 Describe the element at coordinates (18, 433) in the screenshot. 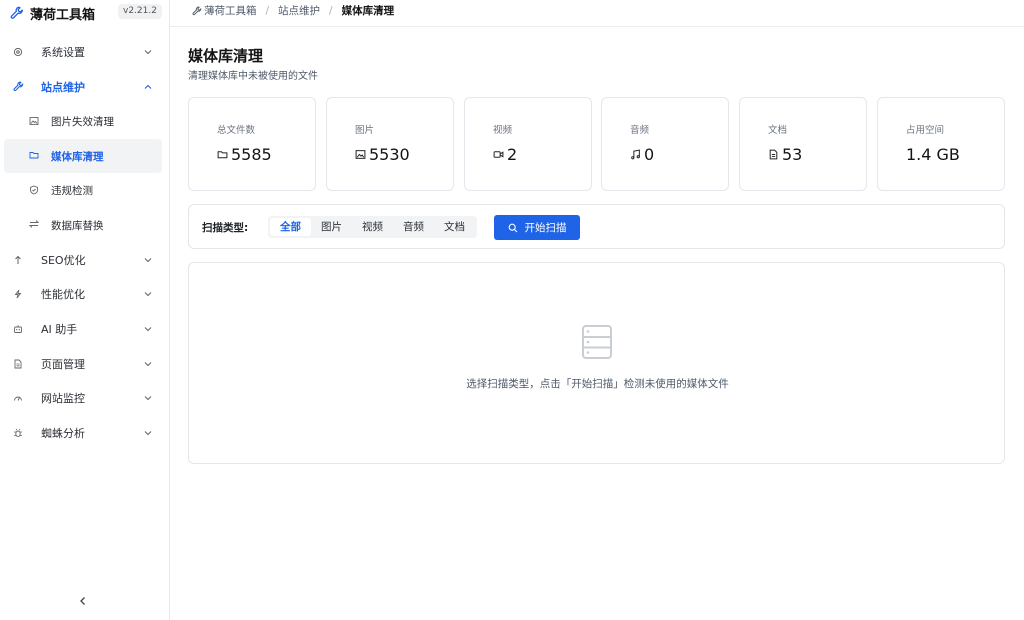

I see `bug-icon` at that location.